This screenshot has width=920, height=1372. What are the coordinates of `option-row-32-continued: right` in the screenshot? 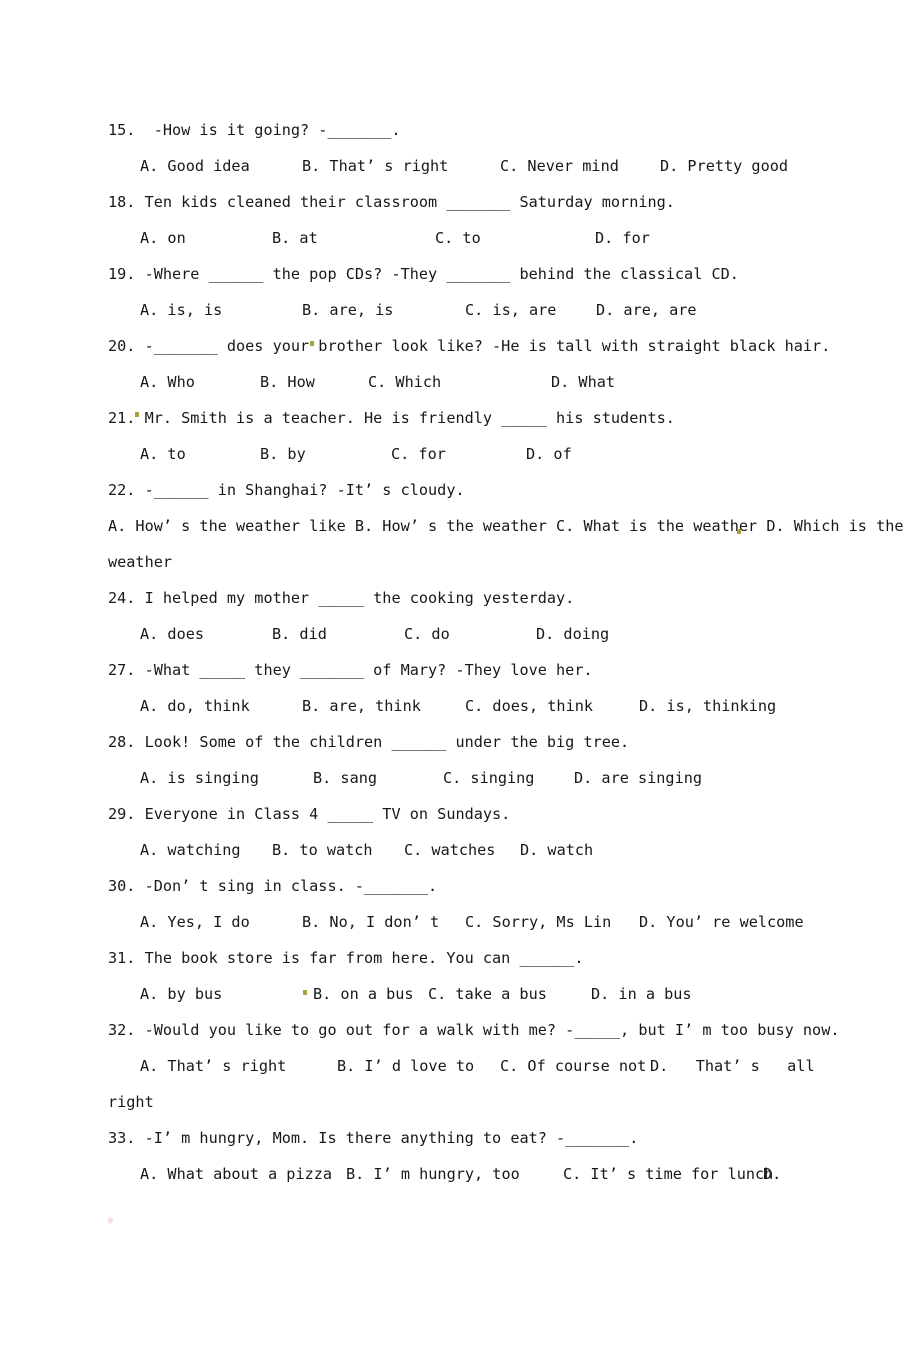 It's located at (131, 1102).